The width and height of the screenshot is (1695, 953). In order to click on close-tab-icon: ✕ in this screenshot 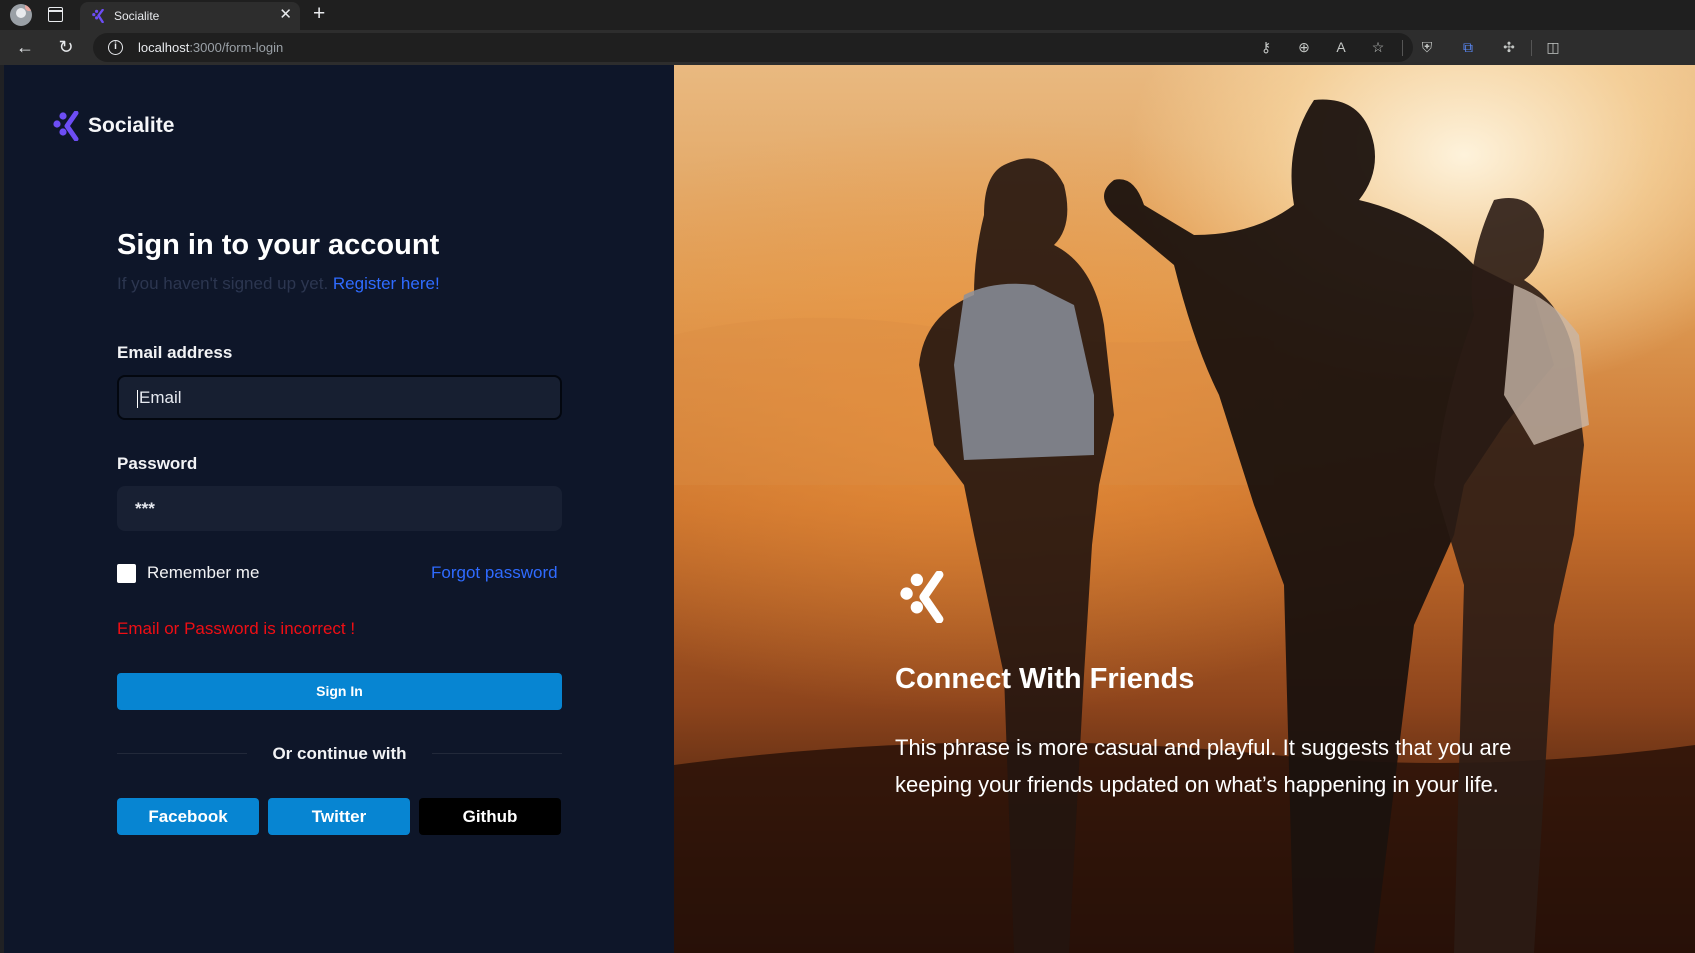, I will do `click(285, 15)`.